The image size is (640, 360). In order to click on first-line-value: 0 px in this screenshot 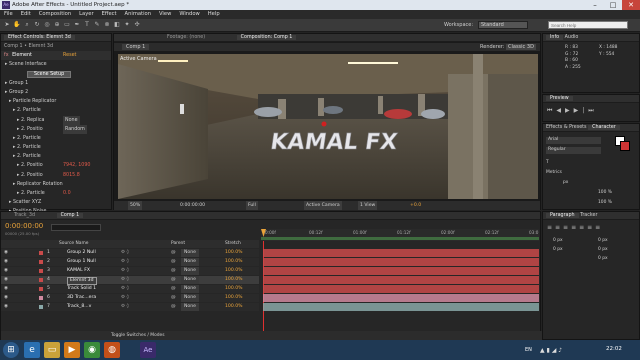, I will do `click(603, 249)`.